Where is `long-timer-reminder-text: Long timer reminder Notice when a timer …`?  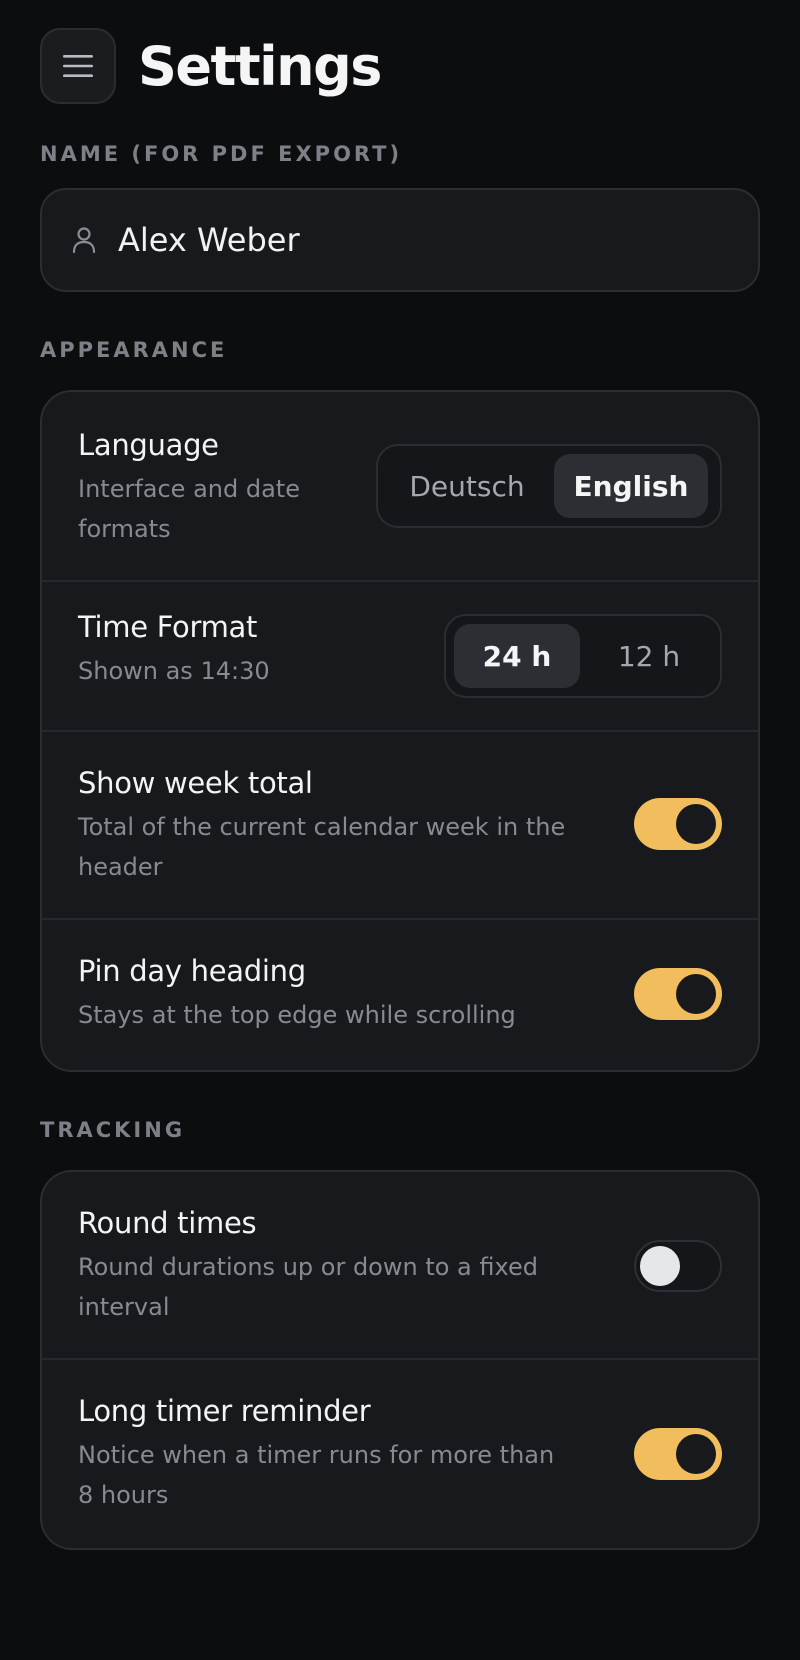
long-timer-reminder-text: Long timer reminder Notice when a timer … is located at coordinates (323, 1454).